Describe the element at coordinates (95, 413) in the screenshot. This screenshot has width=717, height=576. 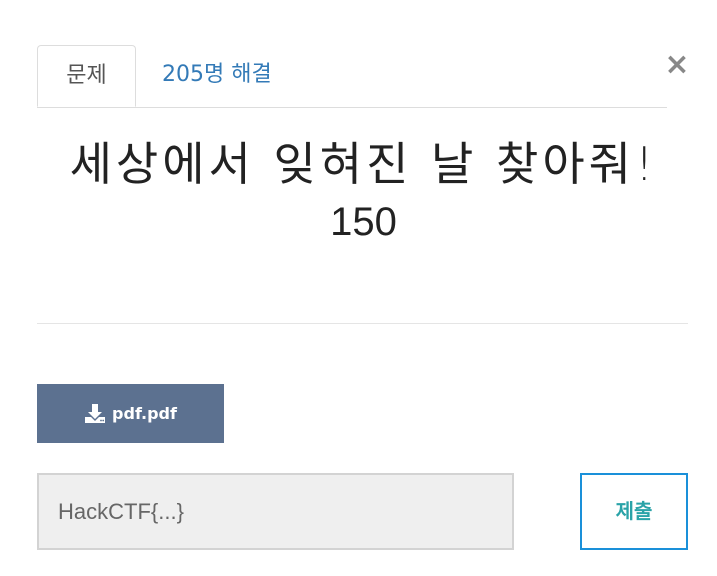
I see `download-icon` at that location.